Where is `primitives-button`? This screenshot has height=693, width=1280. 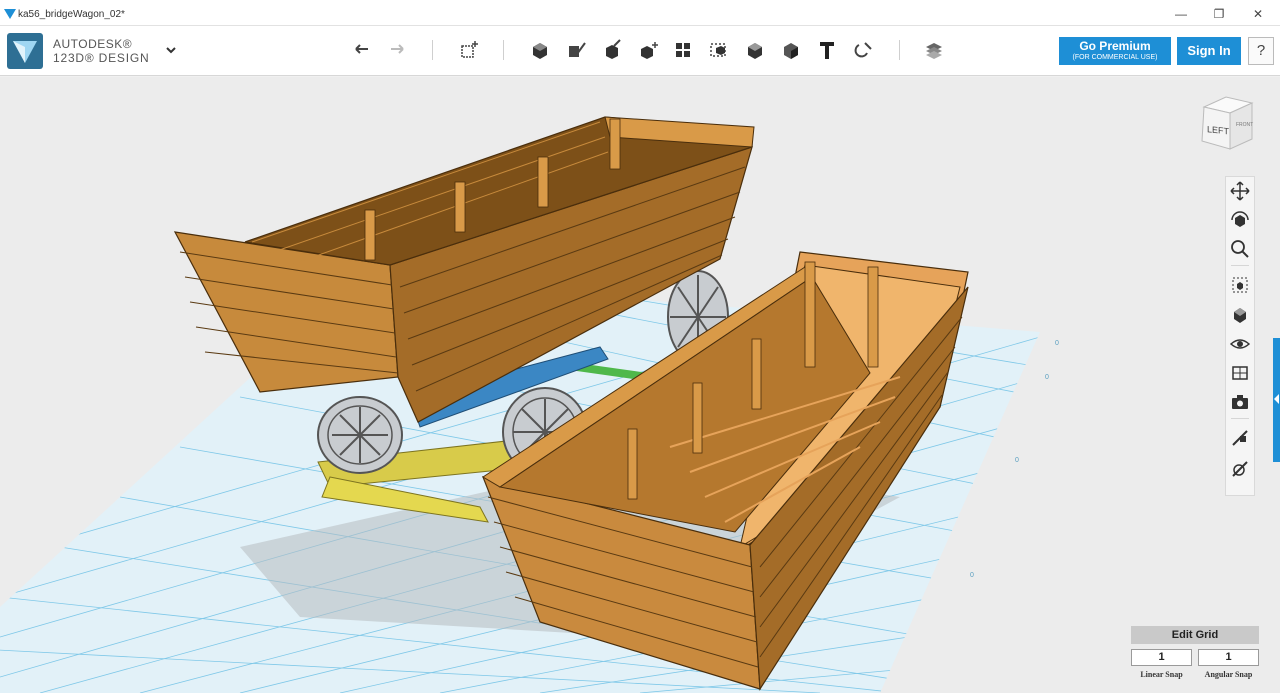
primitives-button is located at coordinates (469, 50).